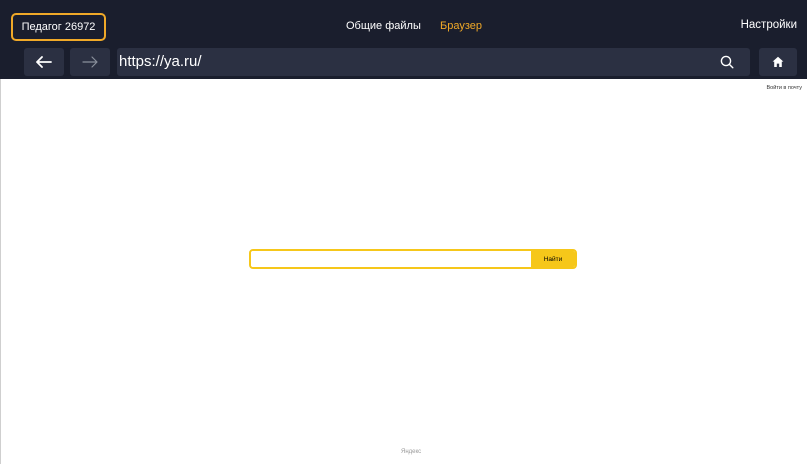 This screenshot has width=807, height=464. I want to click on login-mail-link: Войти в почту, so click(784, 88).